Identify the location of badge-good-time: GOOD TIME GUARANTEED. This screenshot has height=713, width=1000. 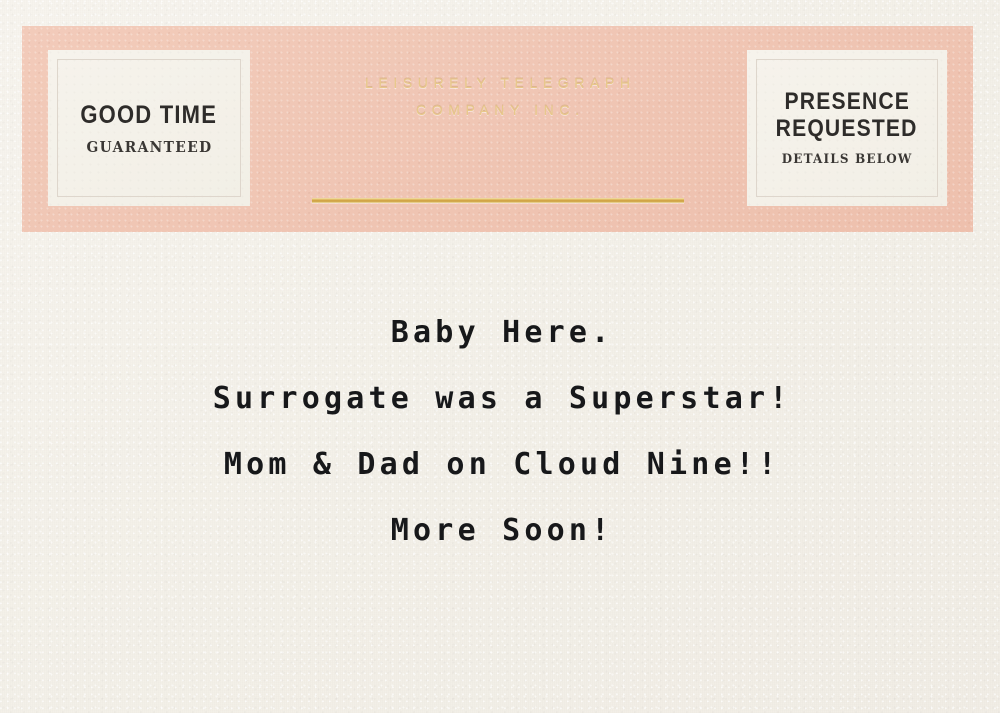
(149, 128).